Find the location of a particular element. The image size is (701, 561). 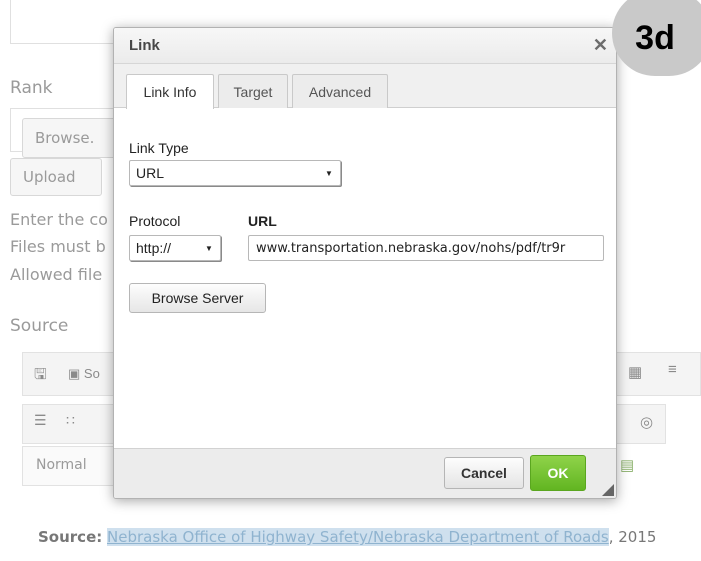

link-type-label: Link Type is located at coordinates (159, 148).